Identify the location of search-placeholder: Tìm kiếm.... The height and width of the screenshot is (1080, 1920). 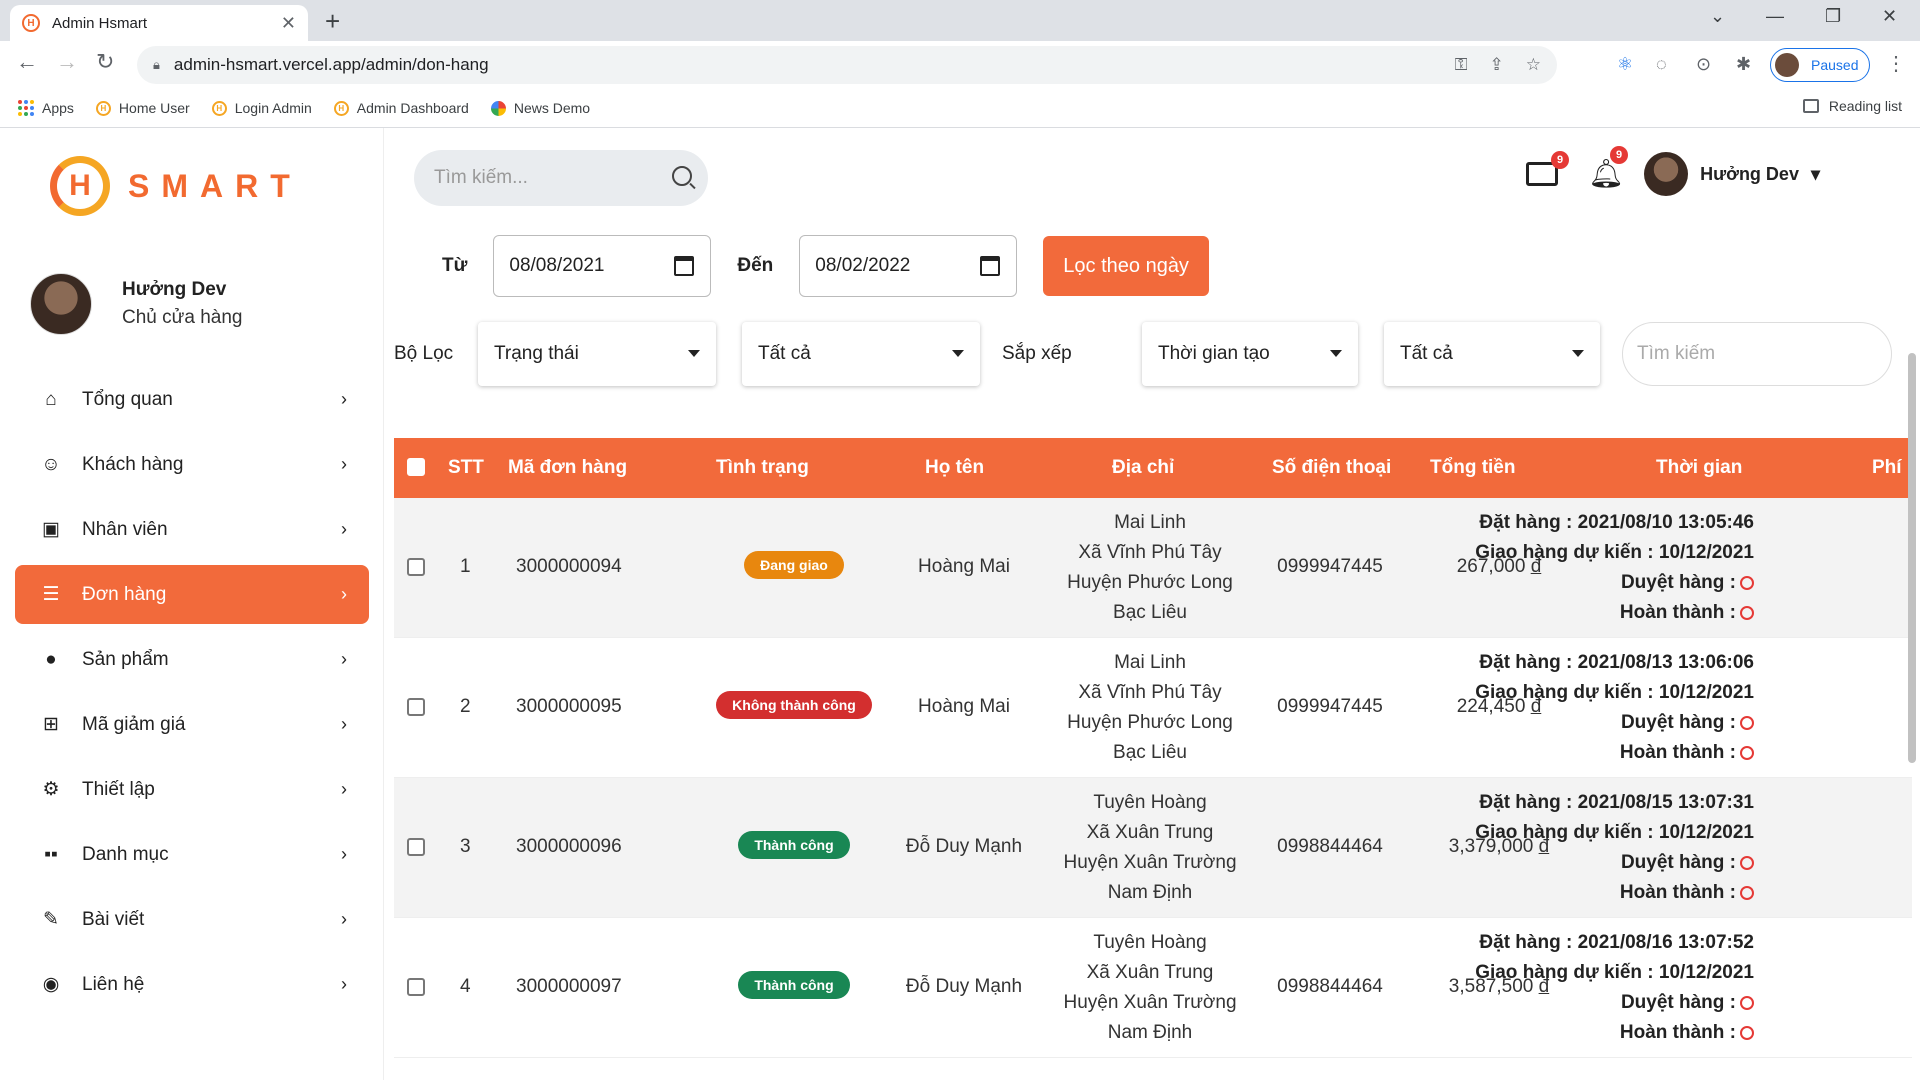
(481, 177).